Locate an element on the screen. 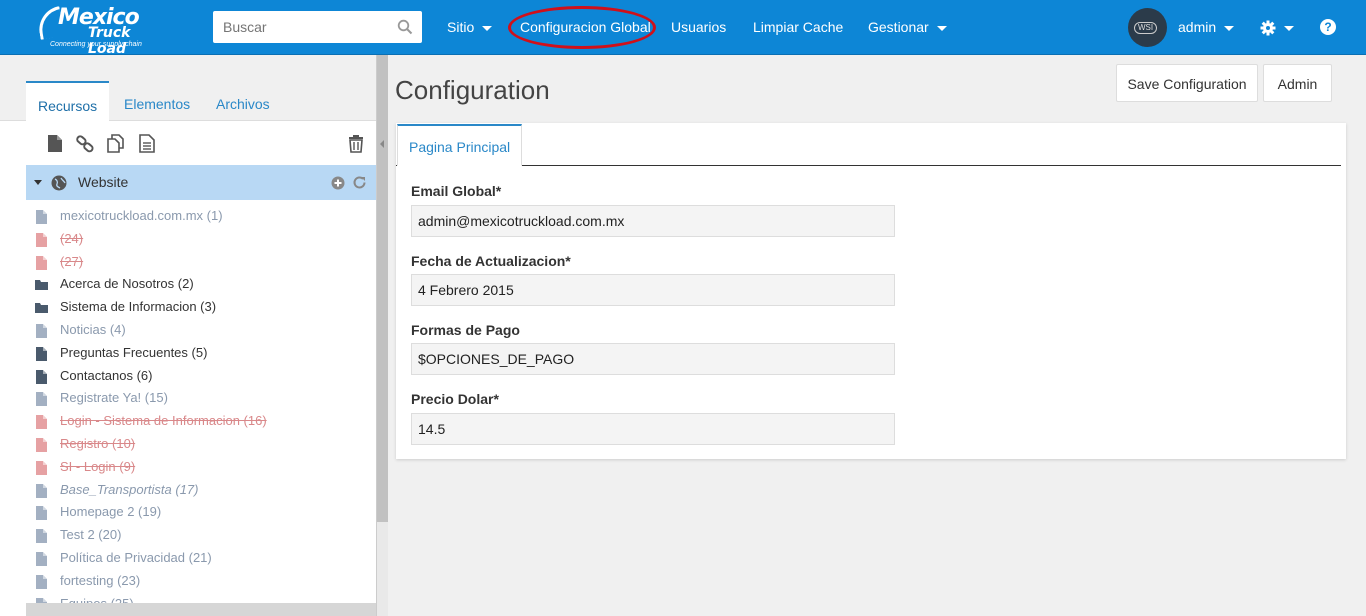  tree-item-label: Login - Sistema de Informacion (16) is located at coordinates (163, 421).